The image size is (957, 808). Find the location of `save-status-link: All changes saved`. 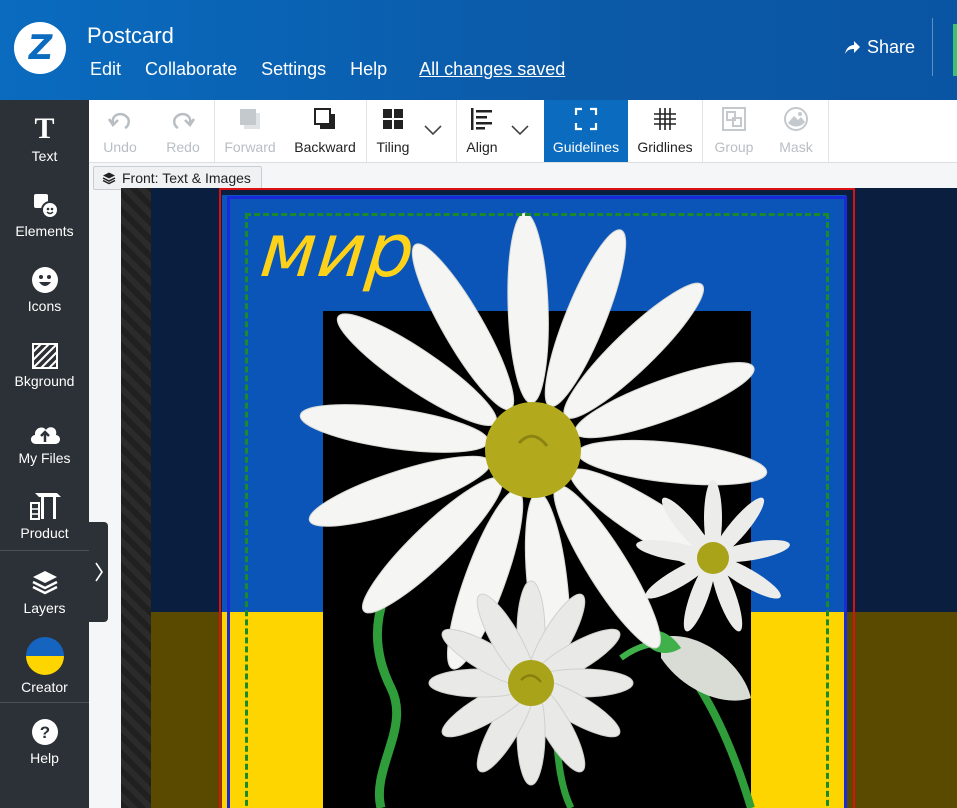

save-status-link: All changes saved is located at coordinates (492, 69).